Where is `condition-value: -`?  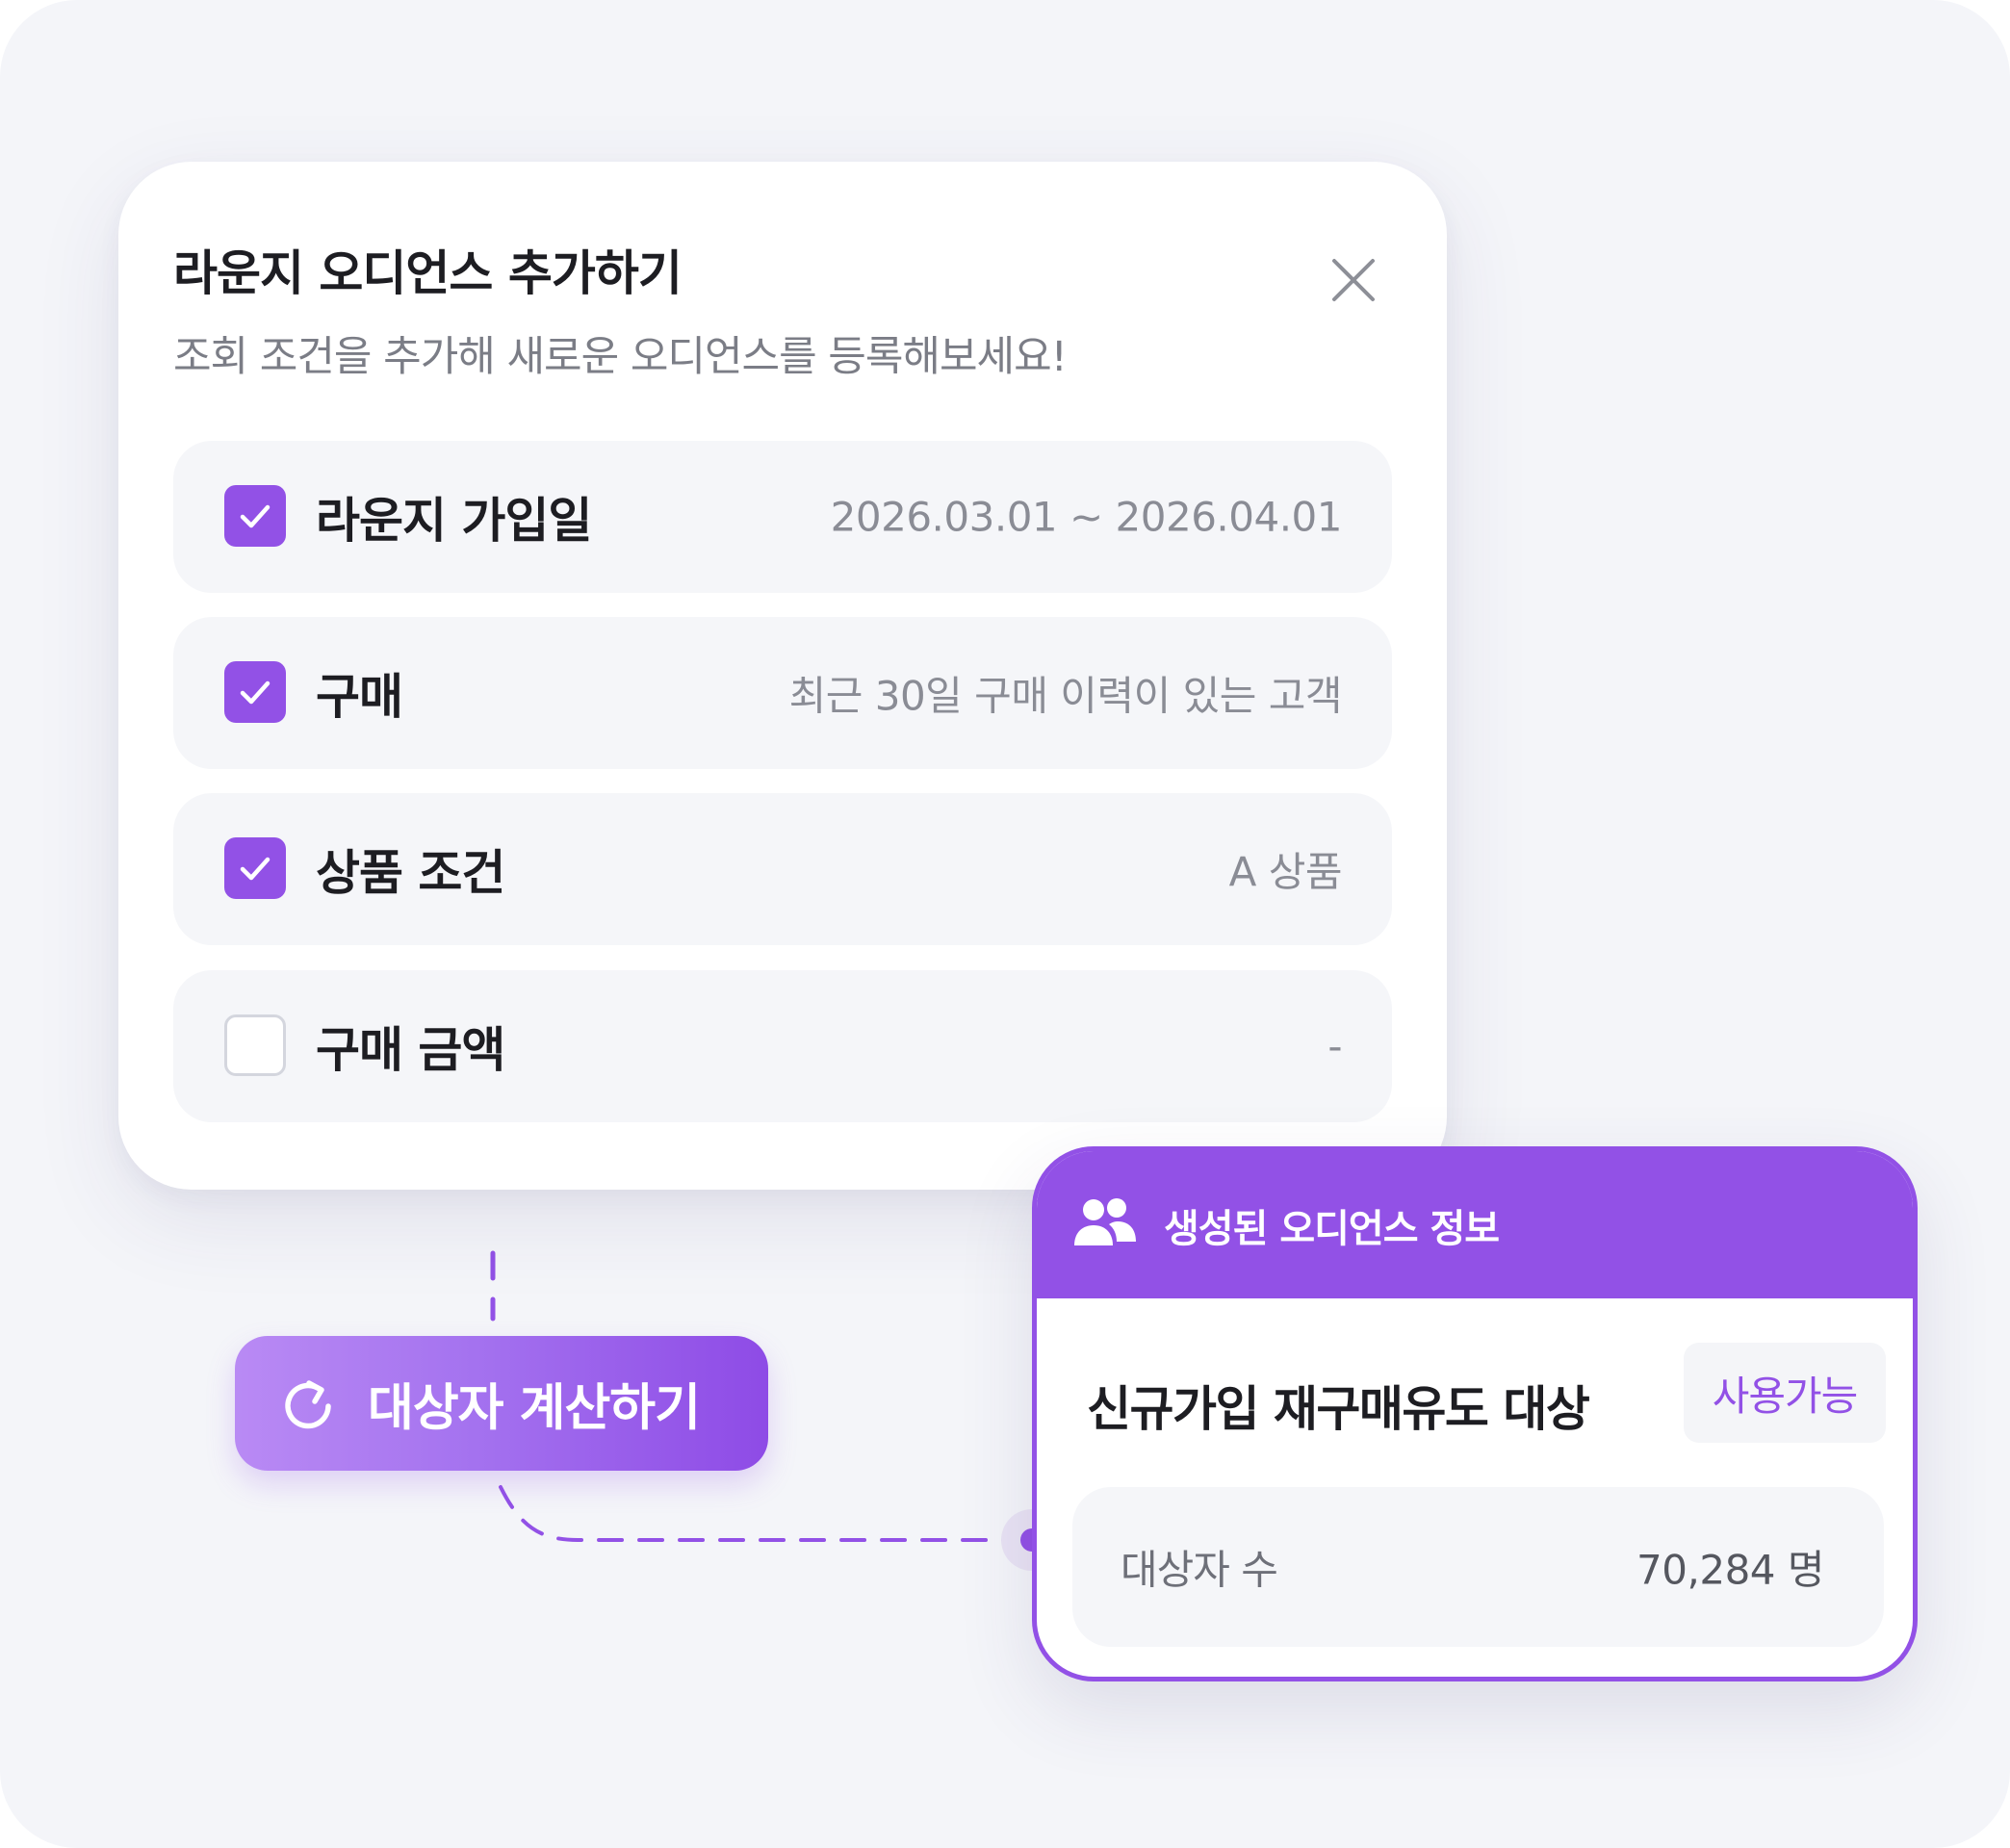
condition-value: - is located at coordinates (1334, 1046).